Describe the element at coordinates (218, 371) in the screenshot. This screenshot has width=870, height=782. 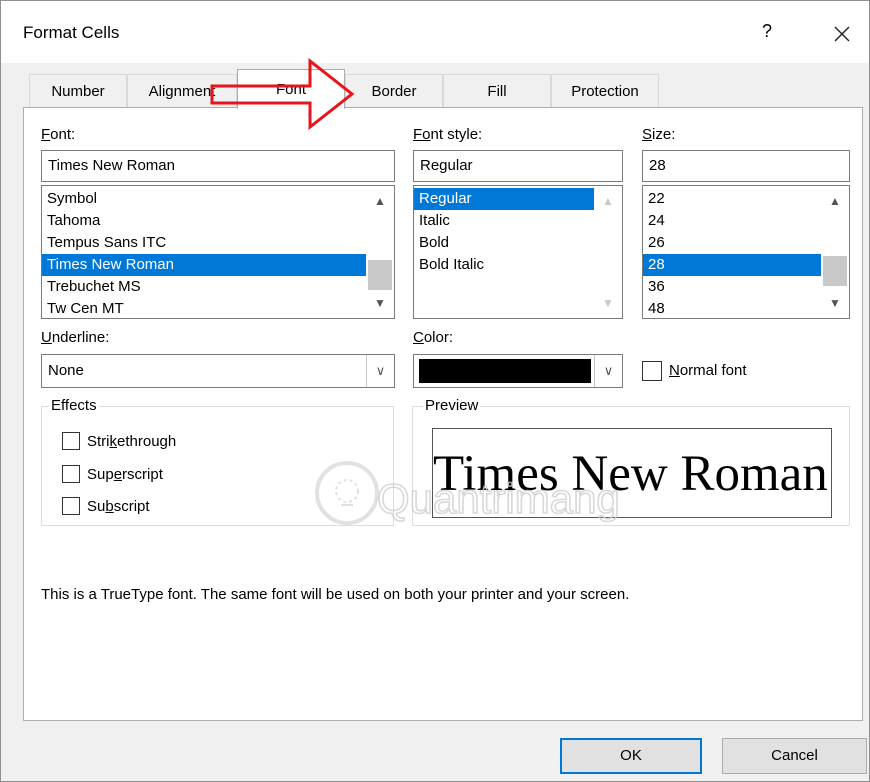
I see `underline-select: None ∨` at that location.